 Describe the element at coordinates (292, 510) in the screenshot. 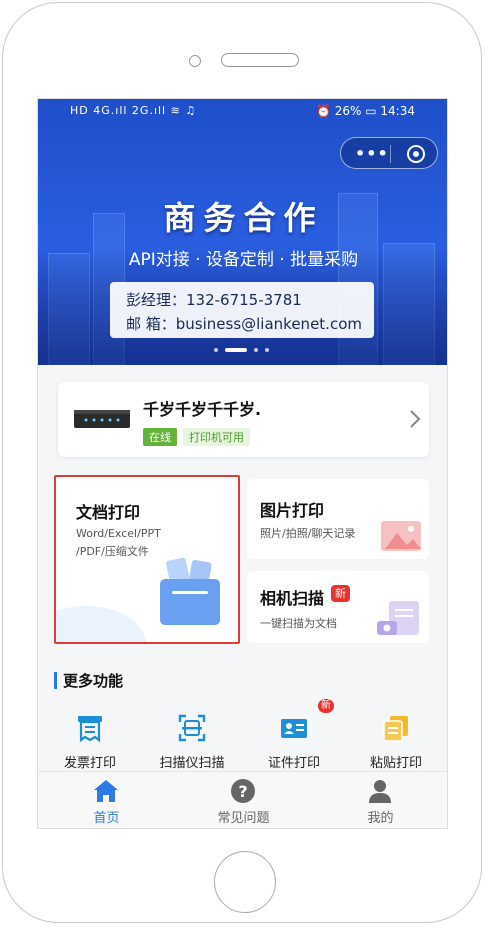

I see `image-print-title: 图片打印` at that location.